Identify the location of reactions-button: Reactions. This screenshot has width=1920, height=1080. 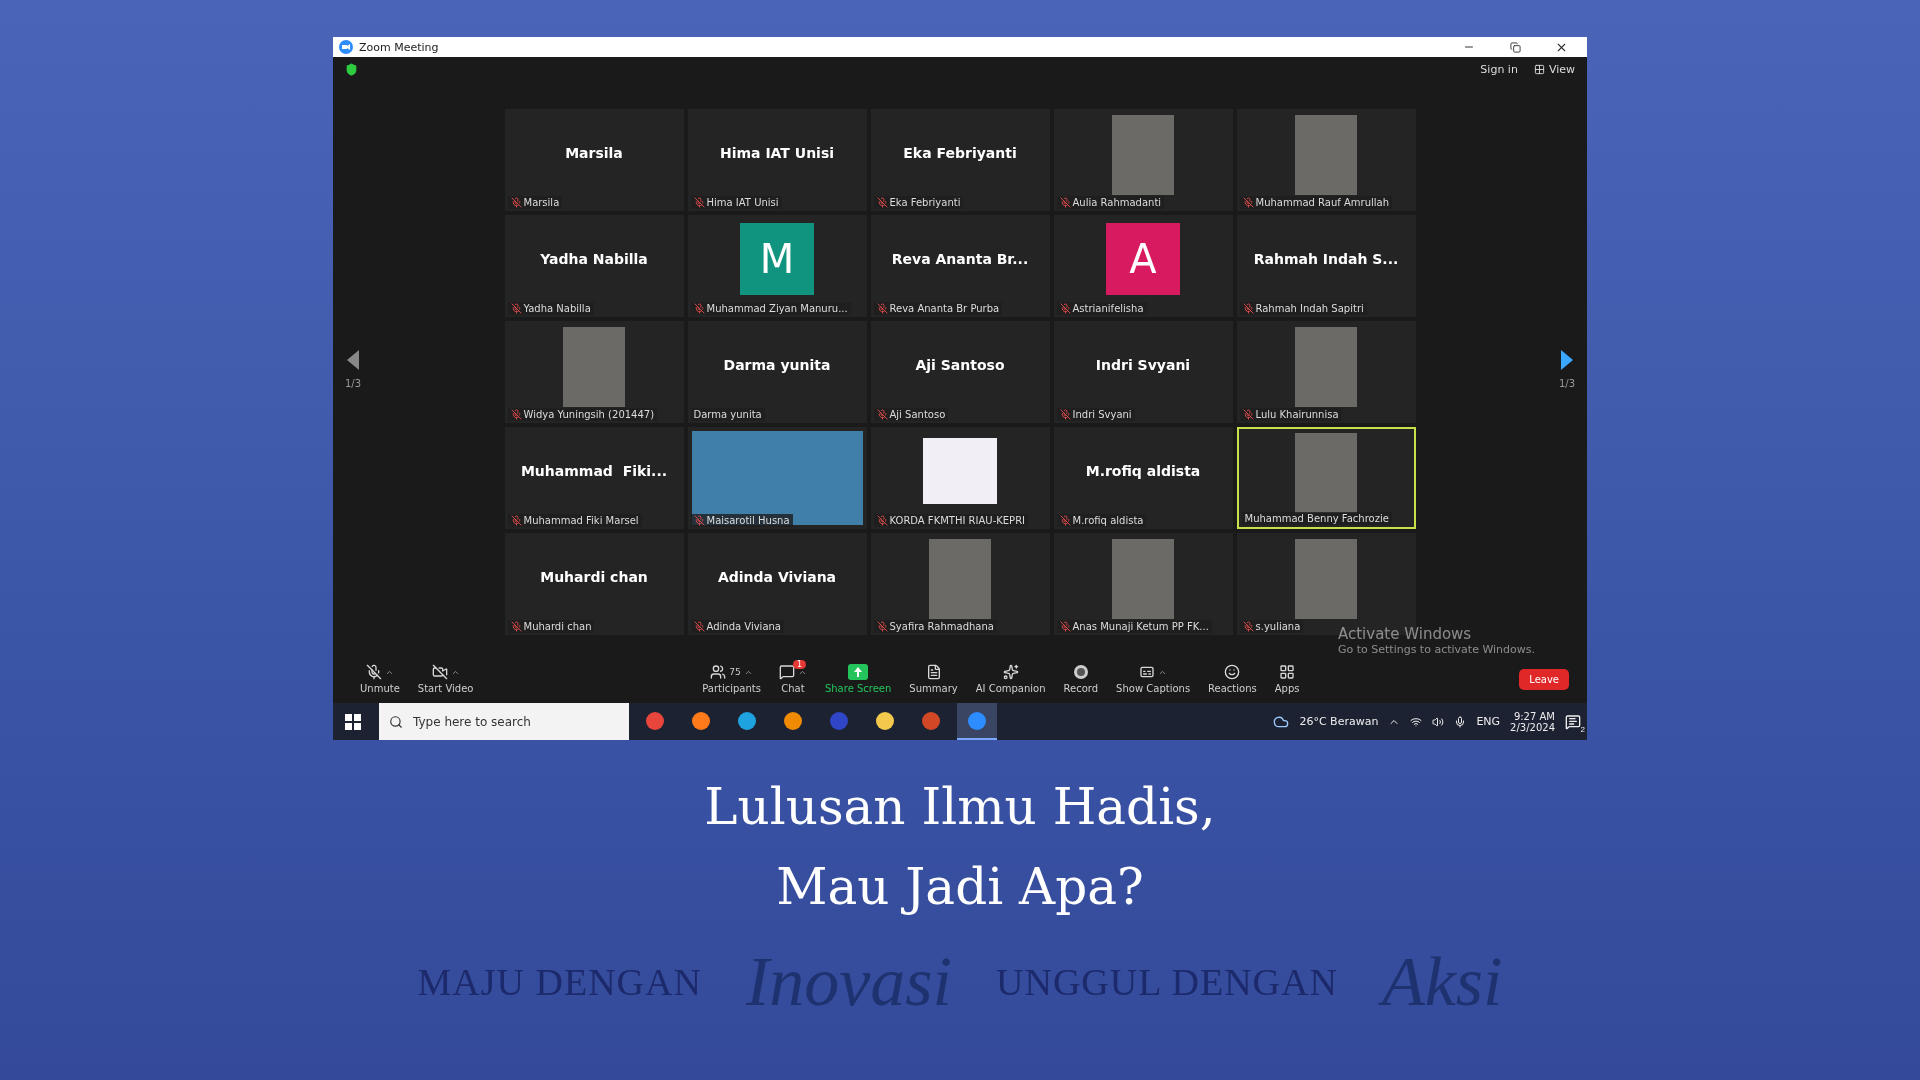
(1232, 679).